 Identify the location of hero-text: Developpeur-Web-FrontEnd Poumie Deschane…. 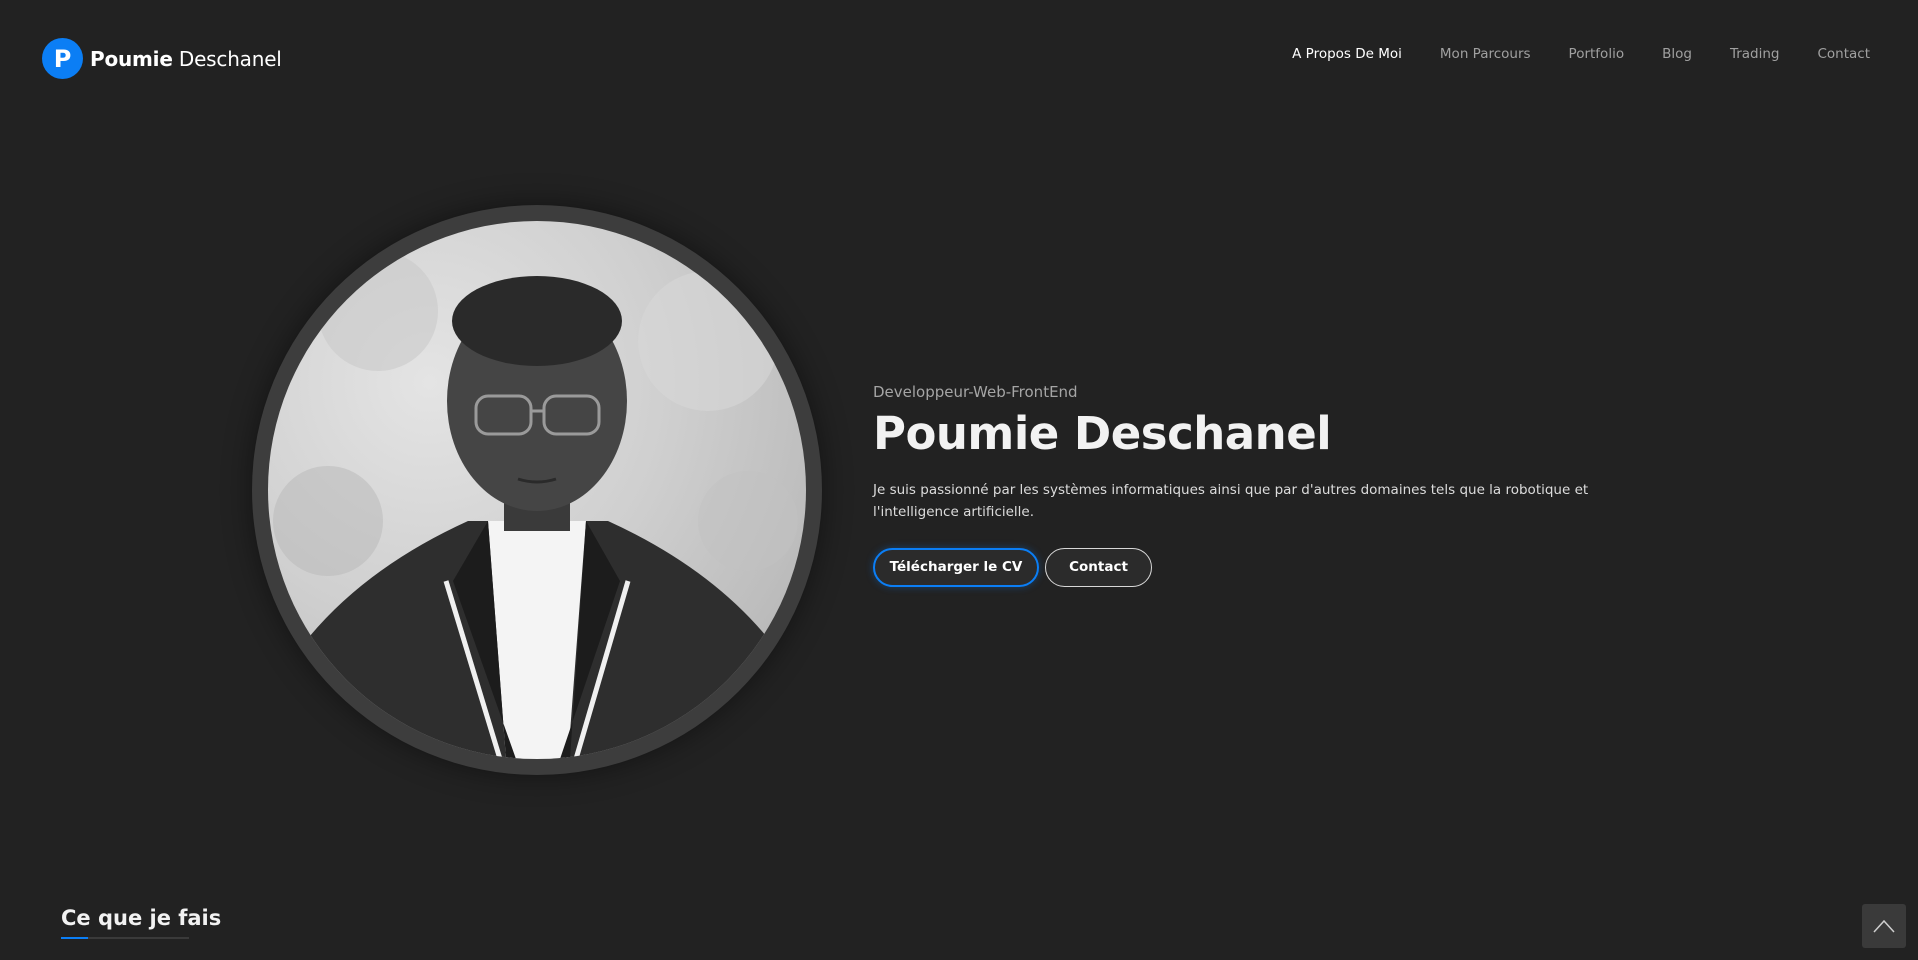
(1253, 485).